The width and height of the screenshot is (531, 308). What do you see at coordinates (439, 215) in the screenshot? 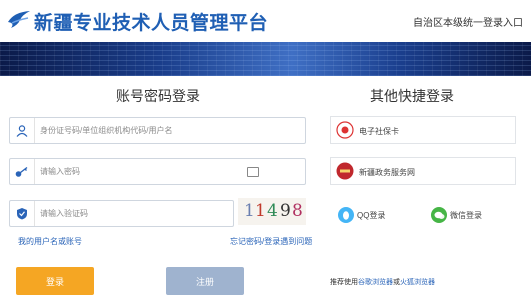
I see `wechat-icon` at bounding box center [439, 215].